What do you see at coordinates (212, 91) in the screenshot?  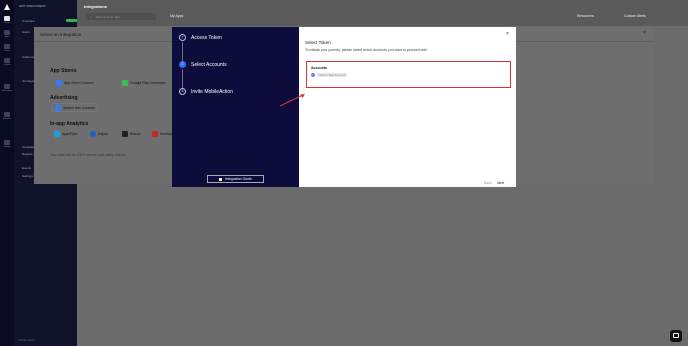 I see `step-label: Invite MobileAction` at bounding box center [212, 91].